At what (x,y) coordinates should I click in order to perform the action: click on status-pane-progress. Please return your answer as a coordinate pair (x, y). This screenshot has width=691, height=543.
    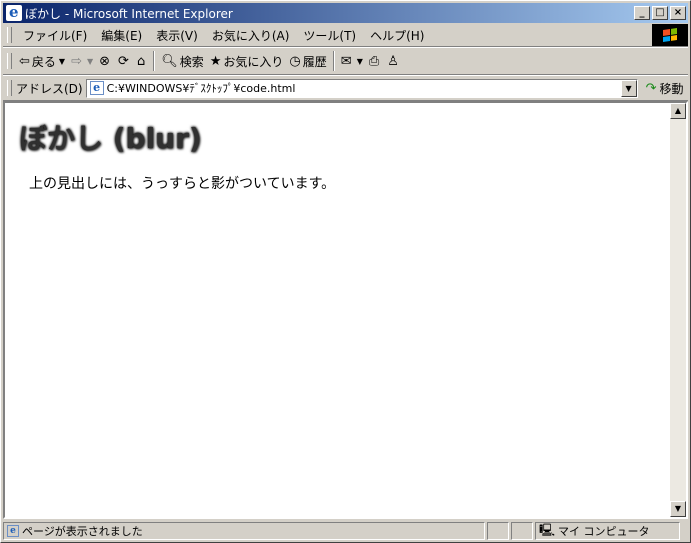
    Looking at the image, I should click on (498, 531).